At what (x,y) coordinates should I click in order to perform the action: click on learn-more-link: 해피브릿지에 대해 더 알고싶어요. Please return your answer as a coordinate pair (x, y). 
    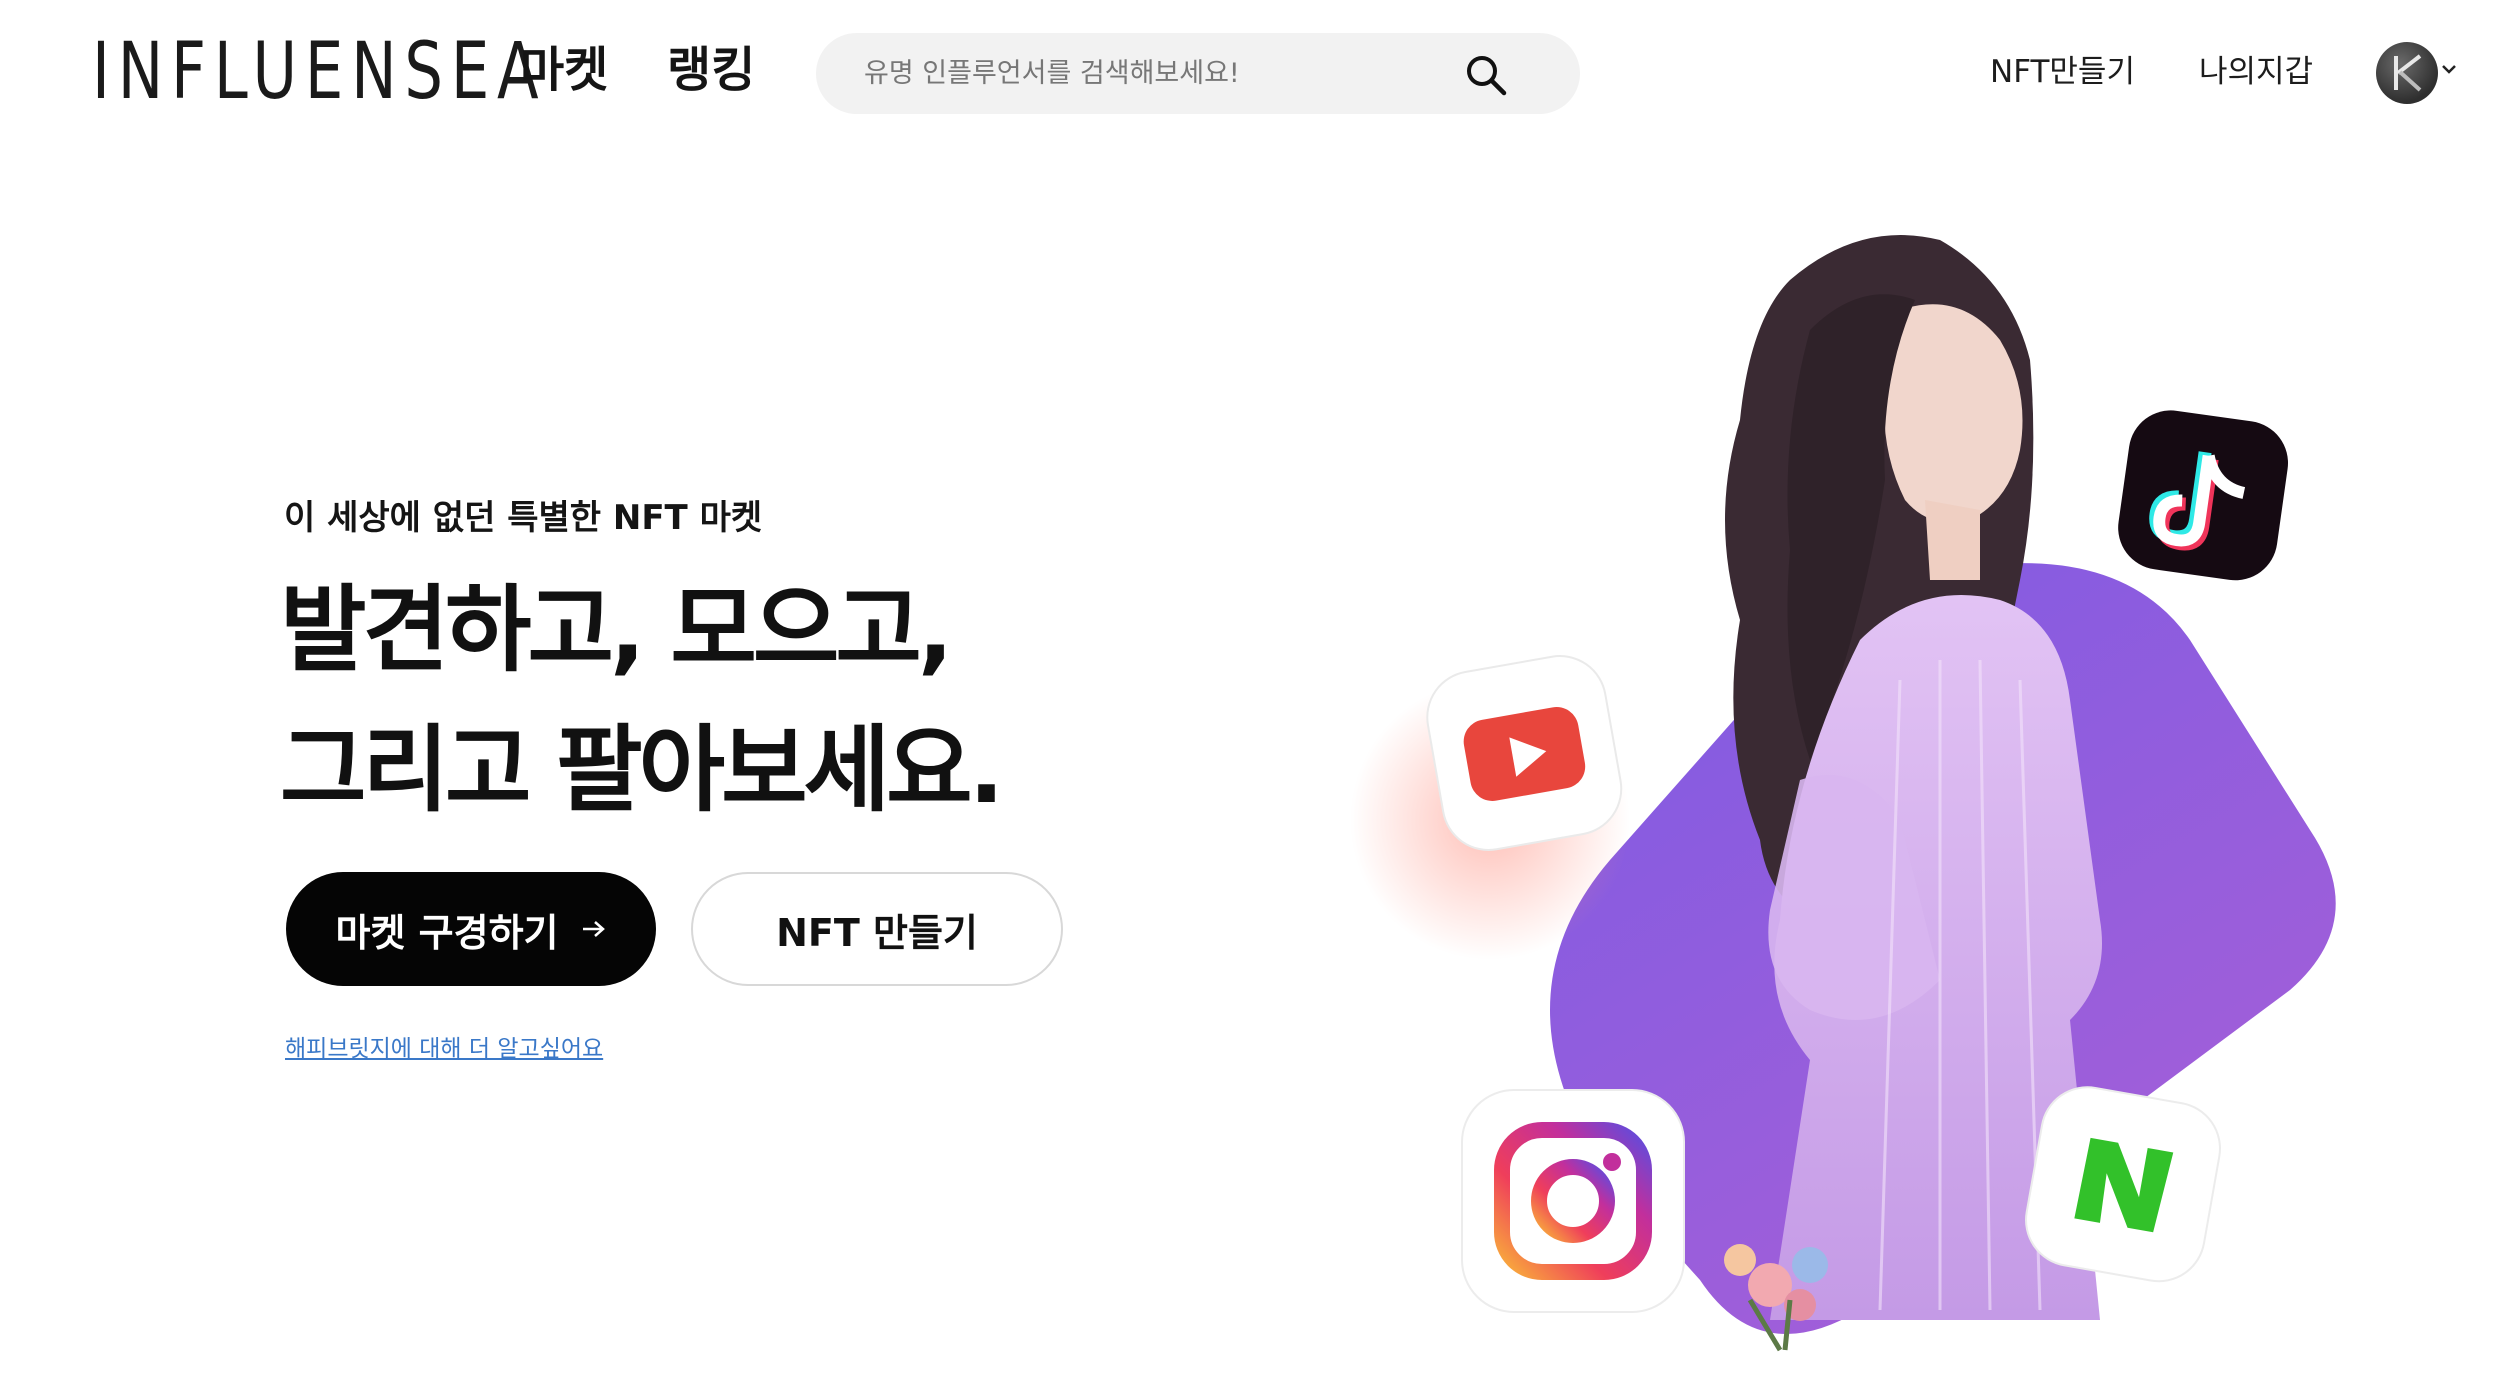
    Looking at the image, I should click on (444, 1049).